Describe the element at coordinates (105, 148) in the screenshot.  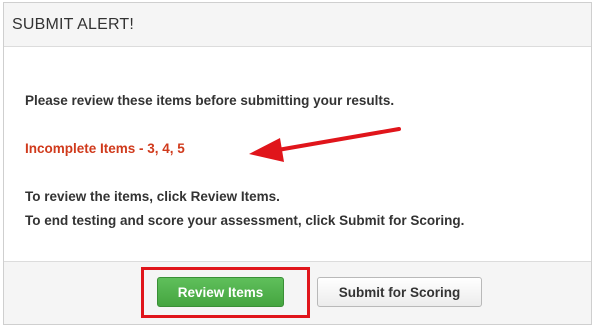
I see `incomplete-items-text: Incomplete Items - 3, 4, 5` at that location.